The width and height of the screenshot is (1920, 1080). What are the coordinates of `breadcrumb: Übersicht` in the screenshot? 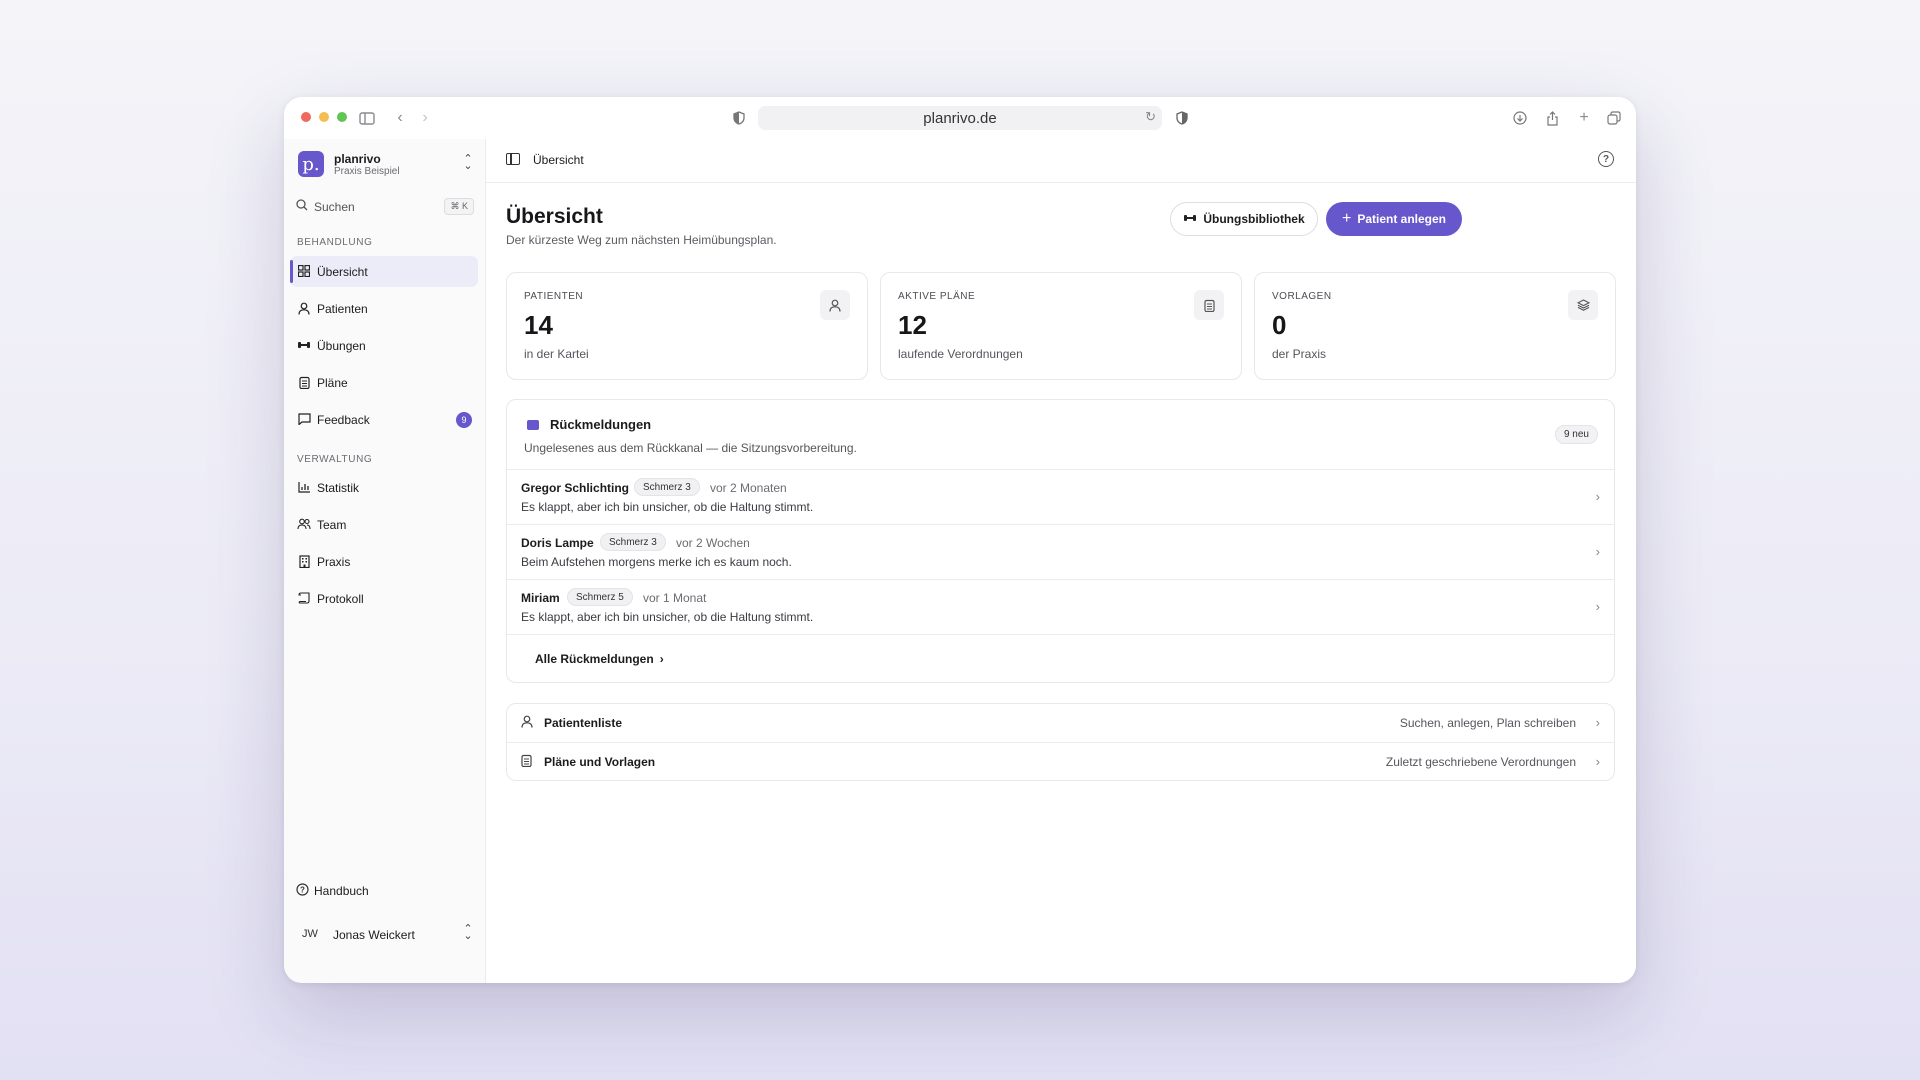 It's located at (558, 160).